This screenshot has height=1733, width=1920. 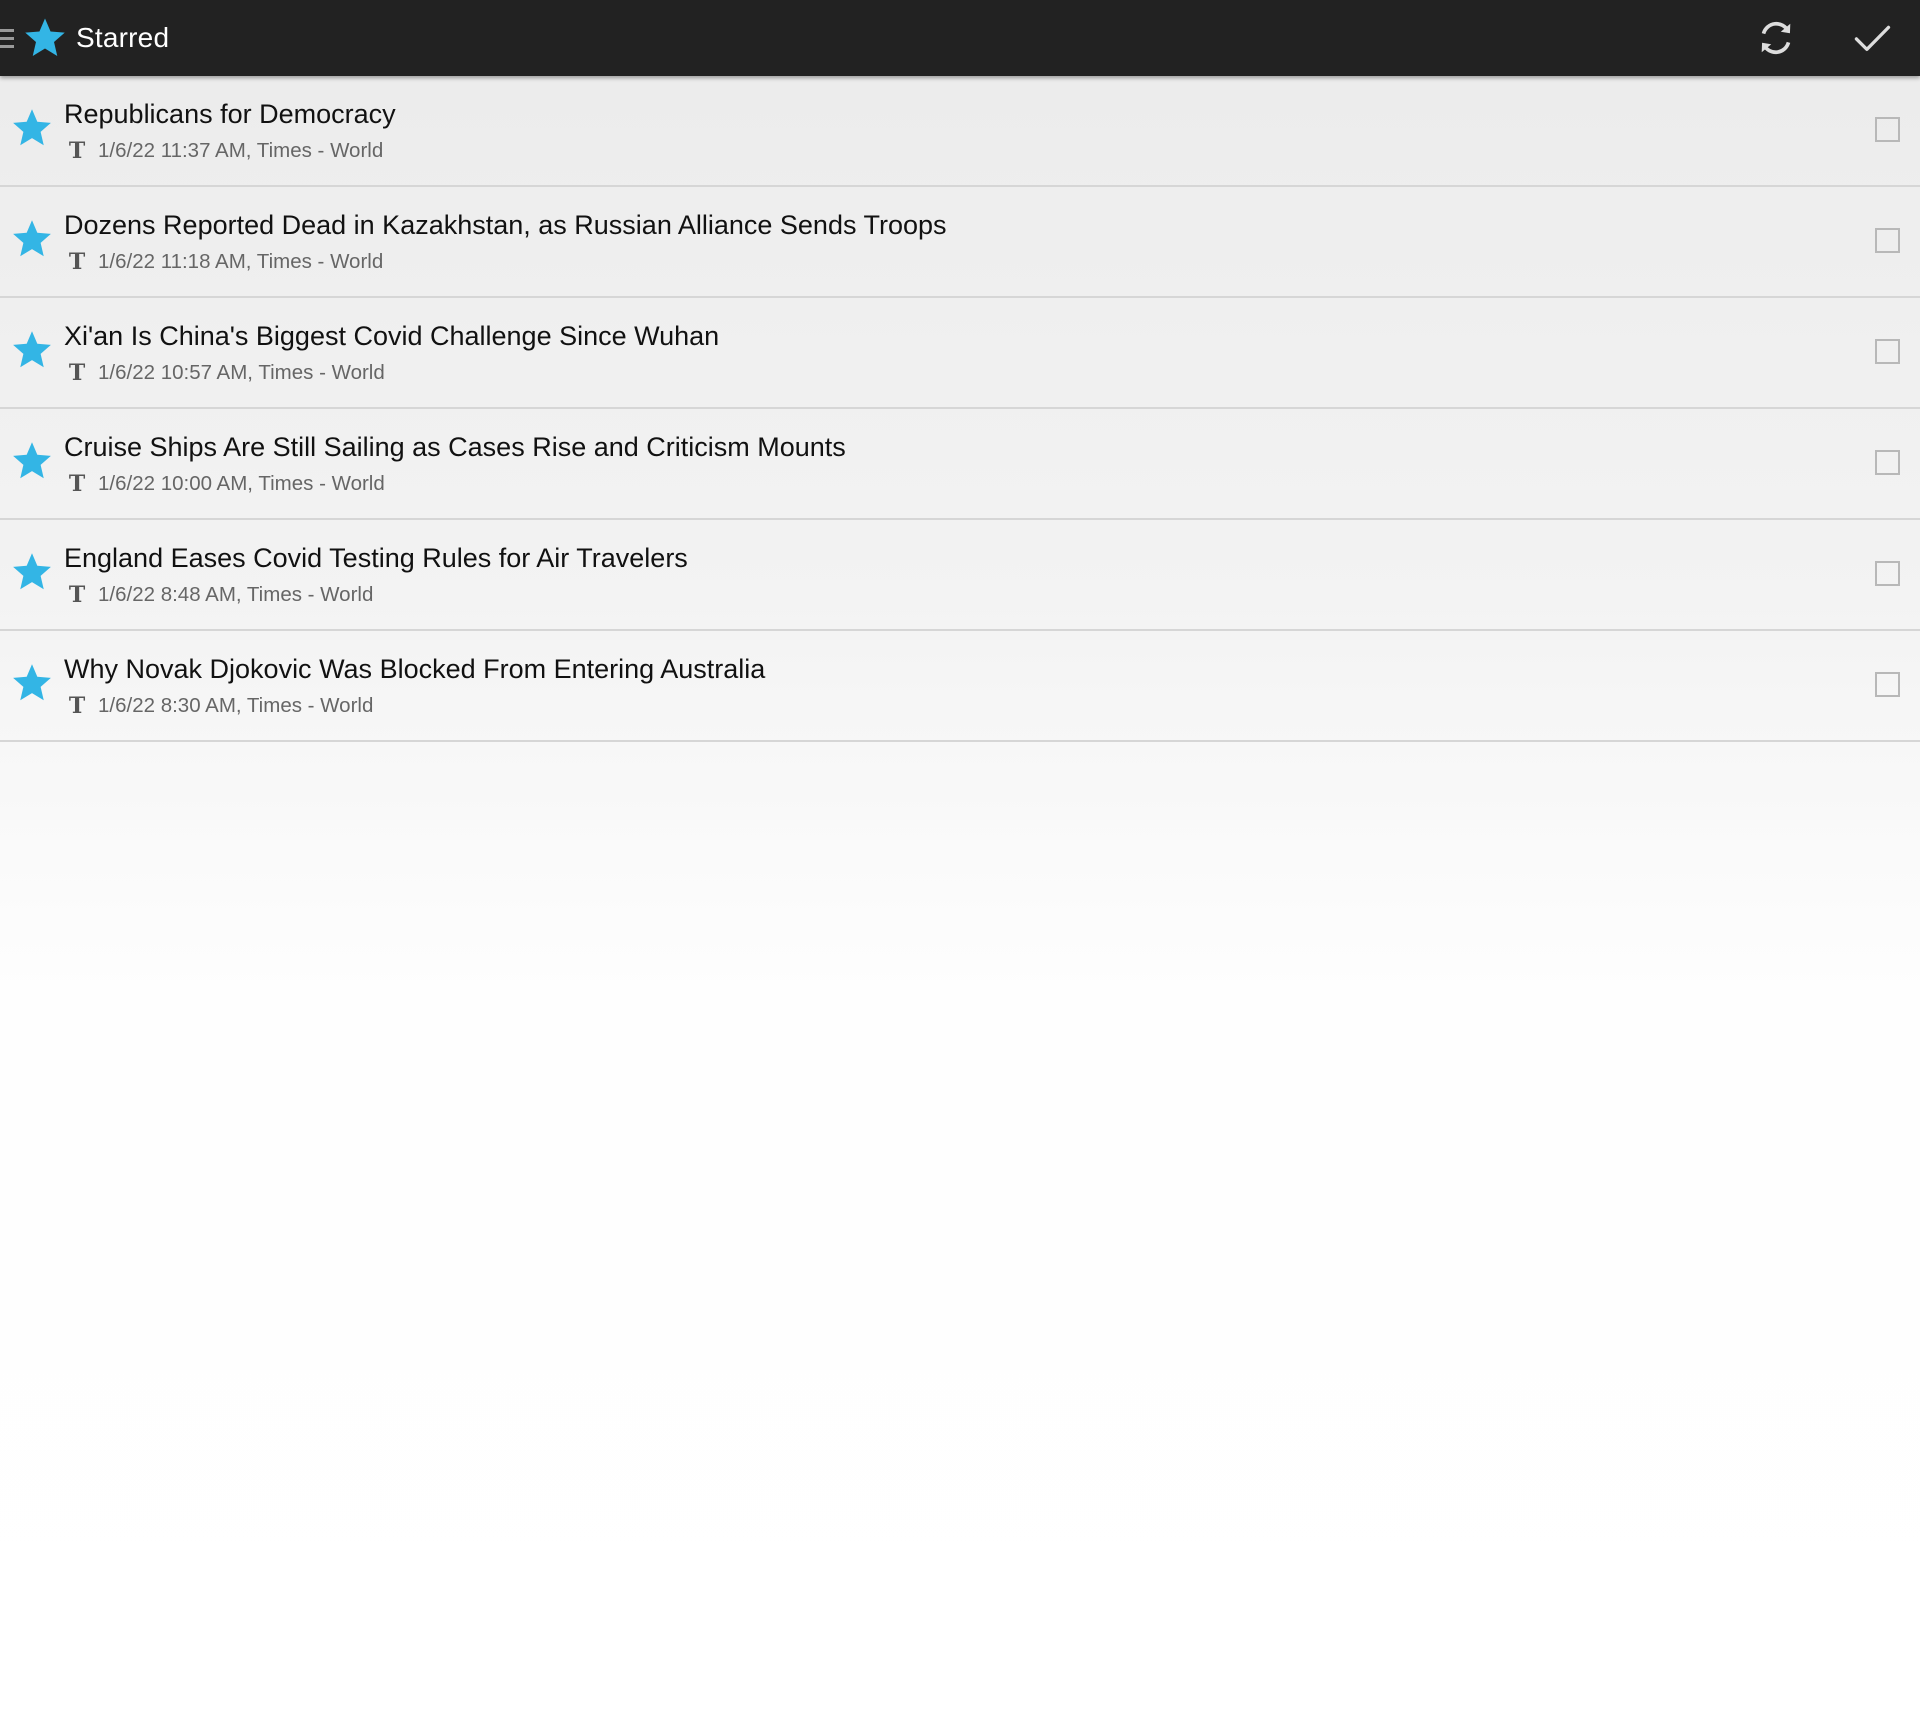 What do you see at coordinates (960, 38) in the screenshot?
I see `action-bar: Starred` at bounding box center [960, 38].